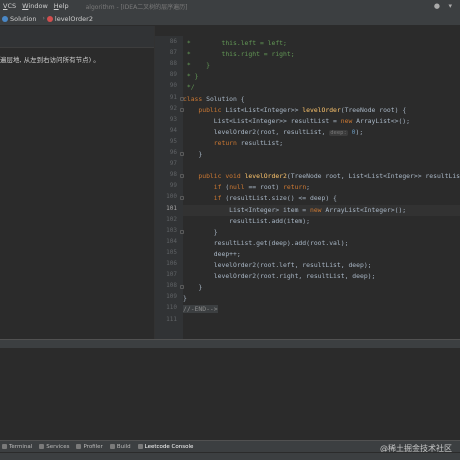 This screenshot has width=460, height=460. I want to click on code-token: deep++;, so click(212, 253).